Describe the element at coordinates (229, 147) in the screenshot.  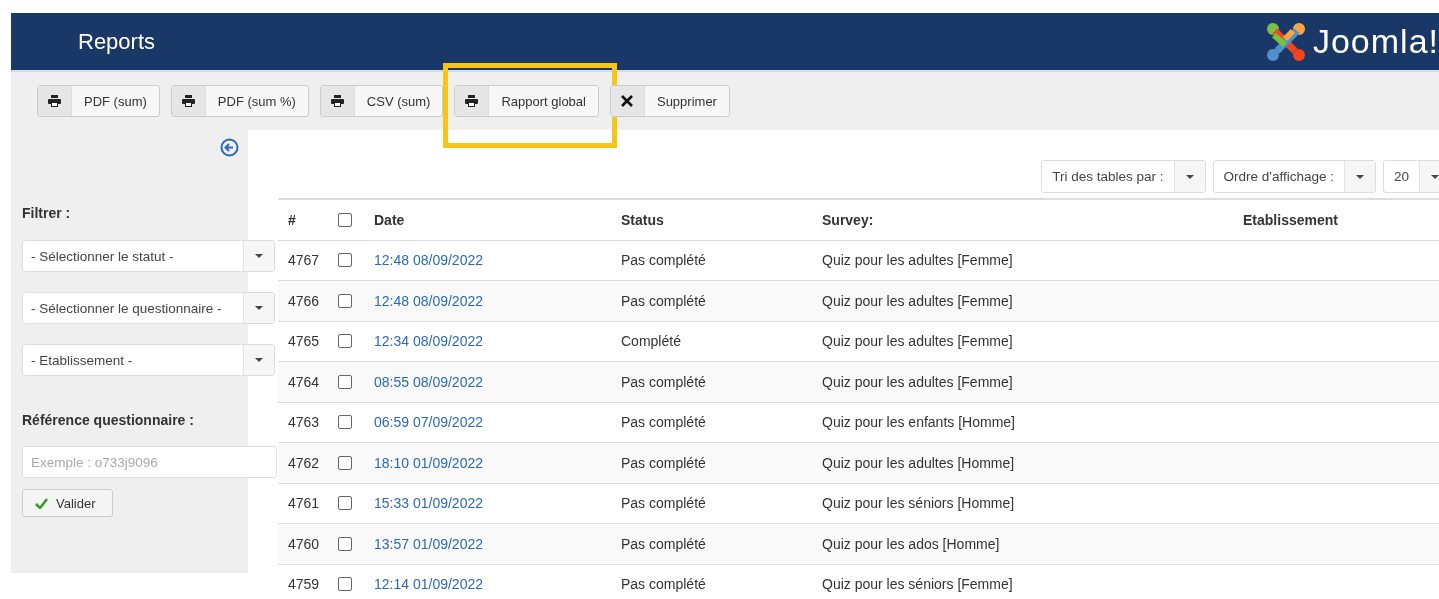
I see `collapse-icon` at that location.